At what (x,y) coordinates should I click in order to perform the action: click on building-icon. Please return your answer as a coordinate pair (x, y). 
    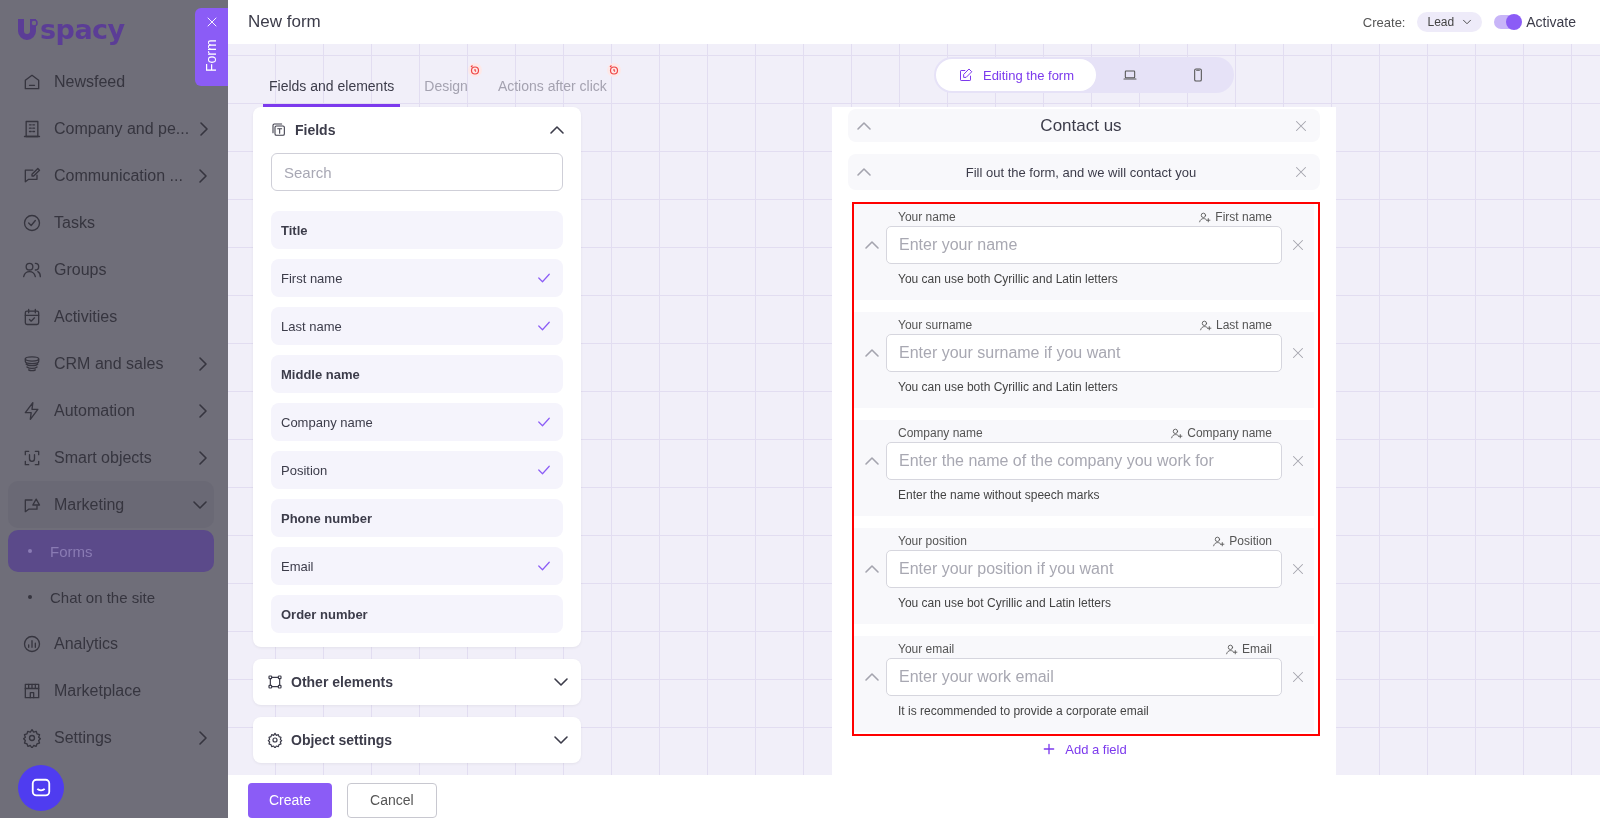
    Looking at the image, I should click on (32, 128).